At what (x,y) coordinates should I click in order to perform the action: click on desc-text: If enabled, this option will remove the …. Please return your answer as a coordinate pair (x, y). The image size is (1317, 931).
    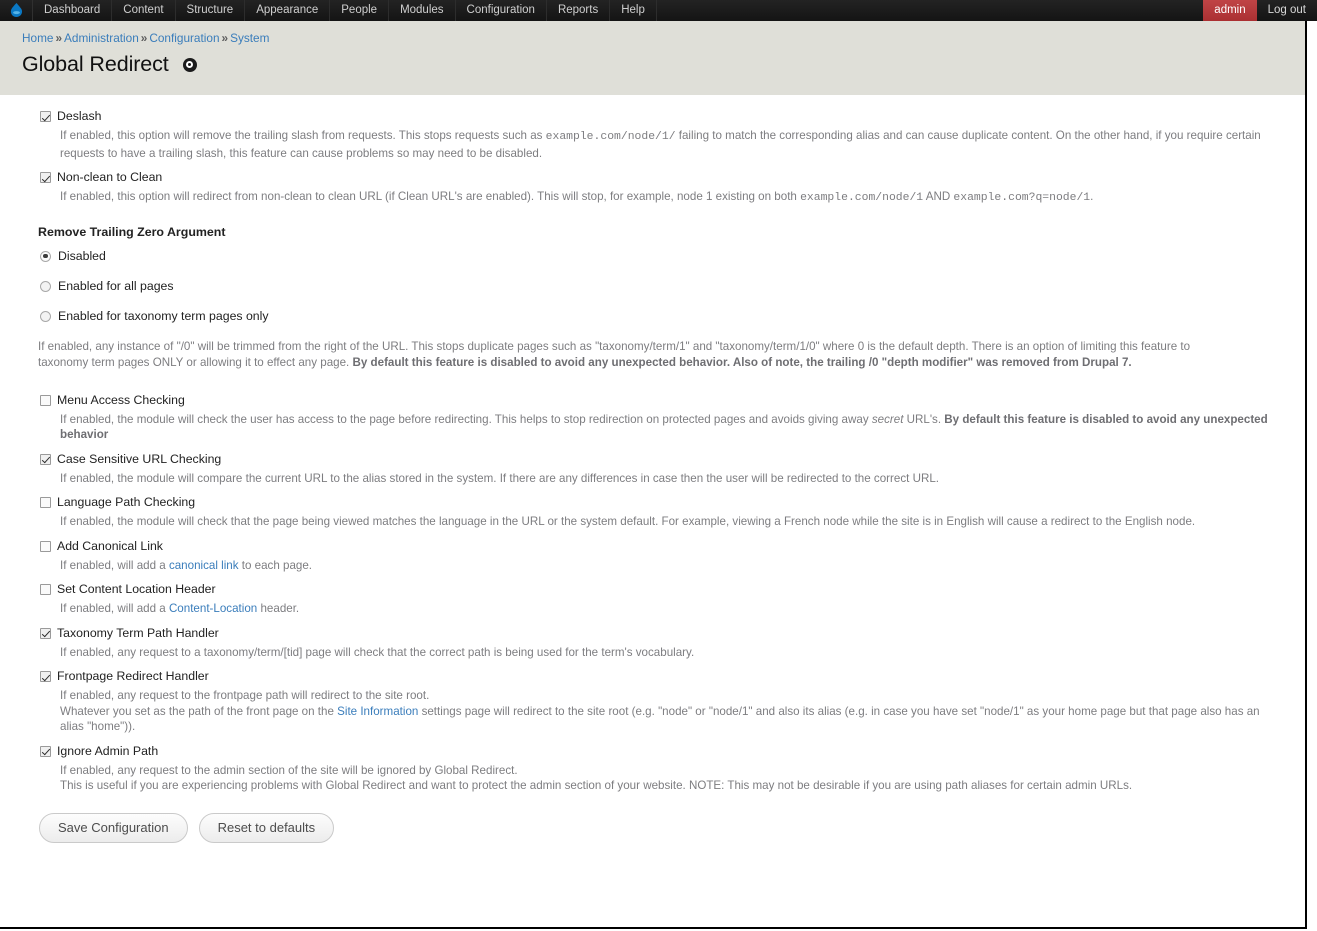
    Looking at the image, I should click on (303, 135).